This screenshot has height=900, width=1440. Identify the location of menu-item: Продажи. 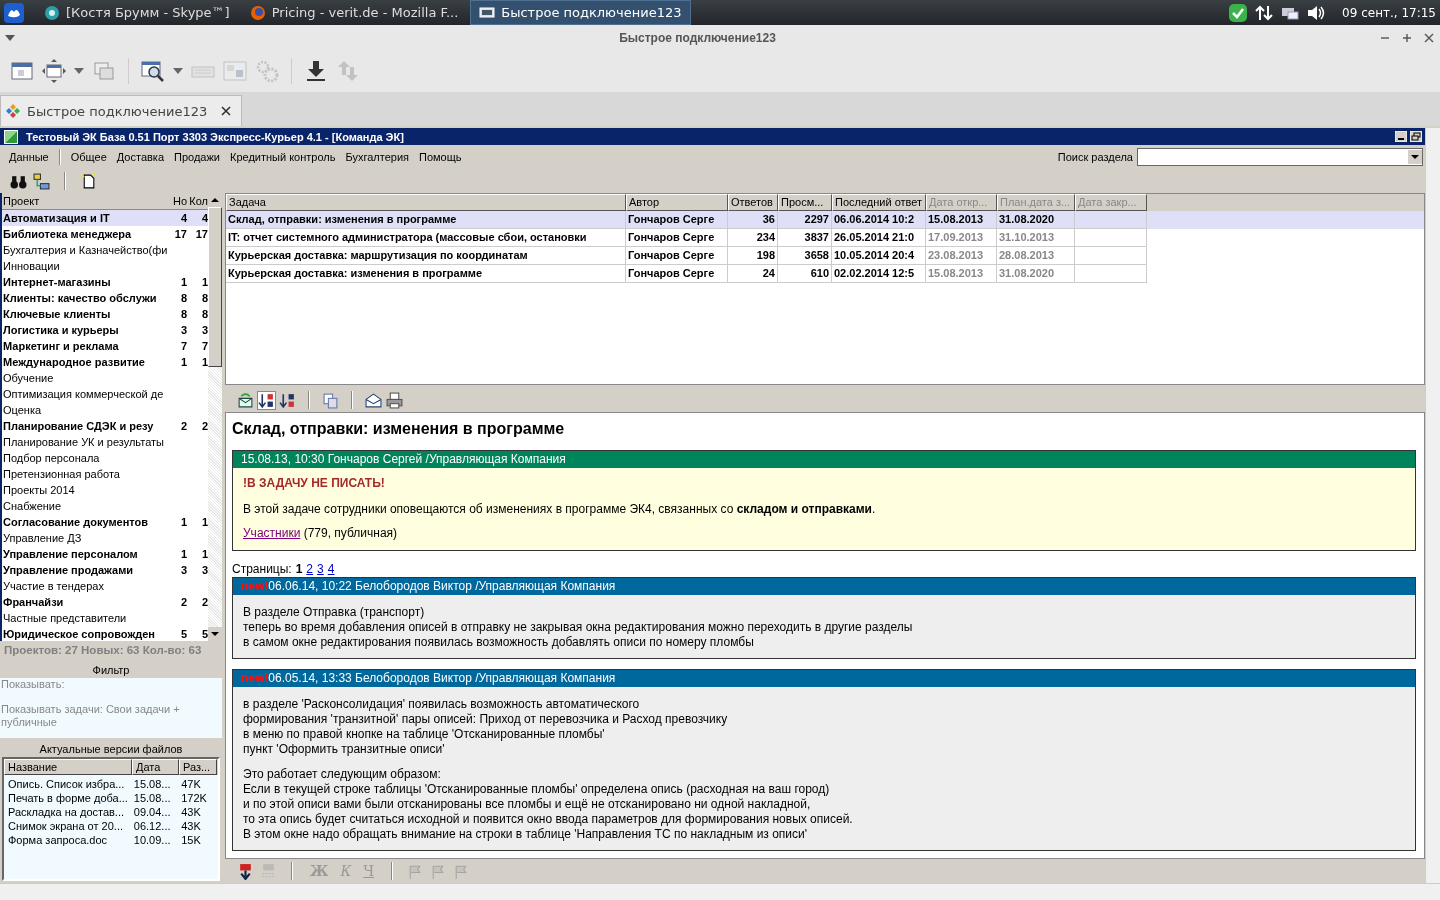
(197, 157).